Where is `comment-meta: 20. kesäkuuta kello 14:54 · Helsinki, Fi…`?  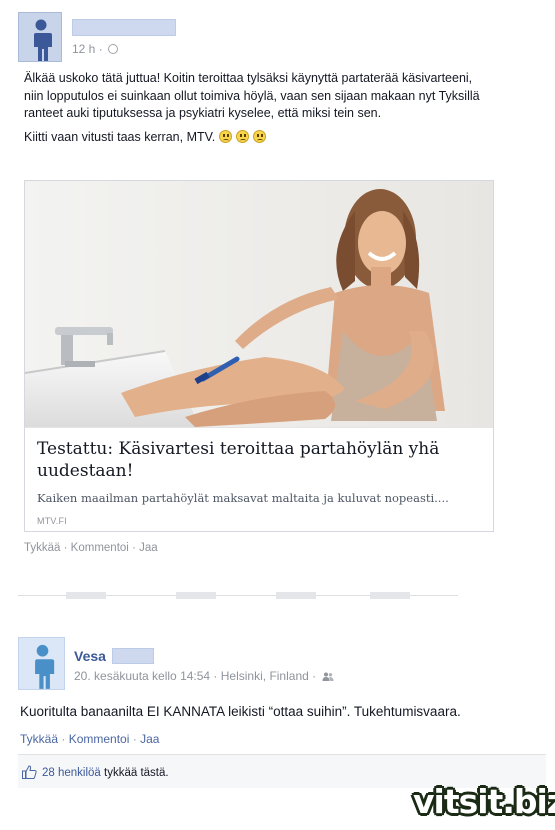
comment-meta: 20. kesäkuuta kello 14:54 · Helsinki, Fi… is located at coordinates (204, 676).